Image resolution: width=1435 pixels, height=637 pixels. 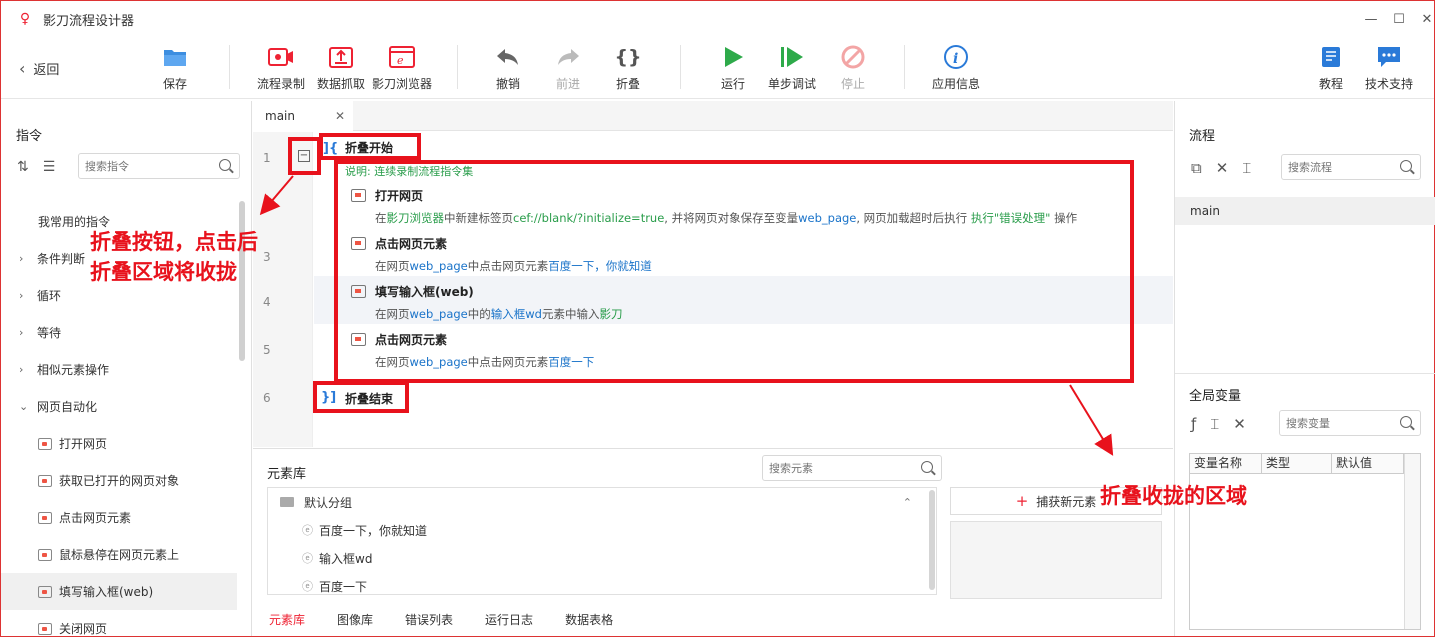 I want to click on tree-item-similar-elements: › 相似元素操作, so click(x=119, y=369).